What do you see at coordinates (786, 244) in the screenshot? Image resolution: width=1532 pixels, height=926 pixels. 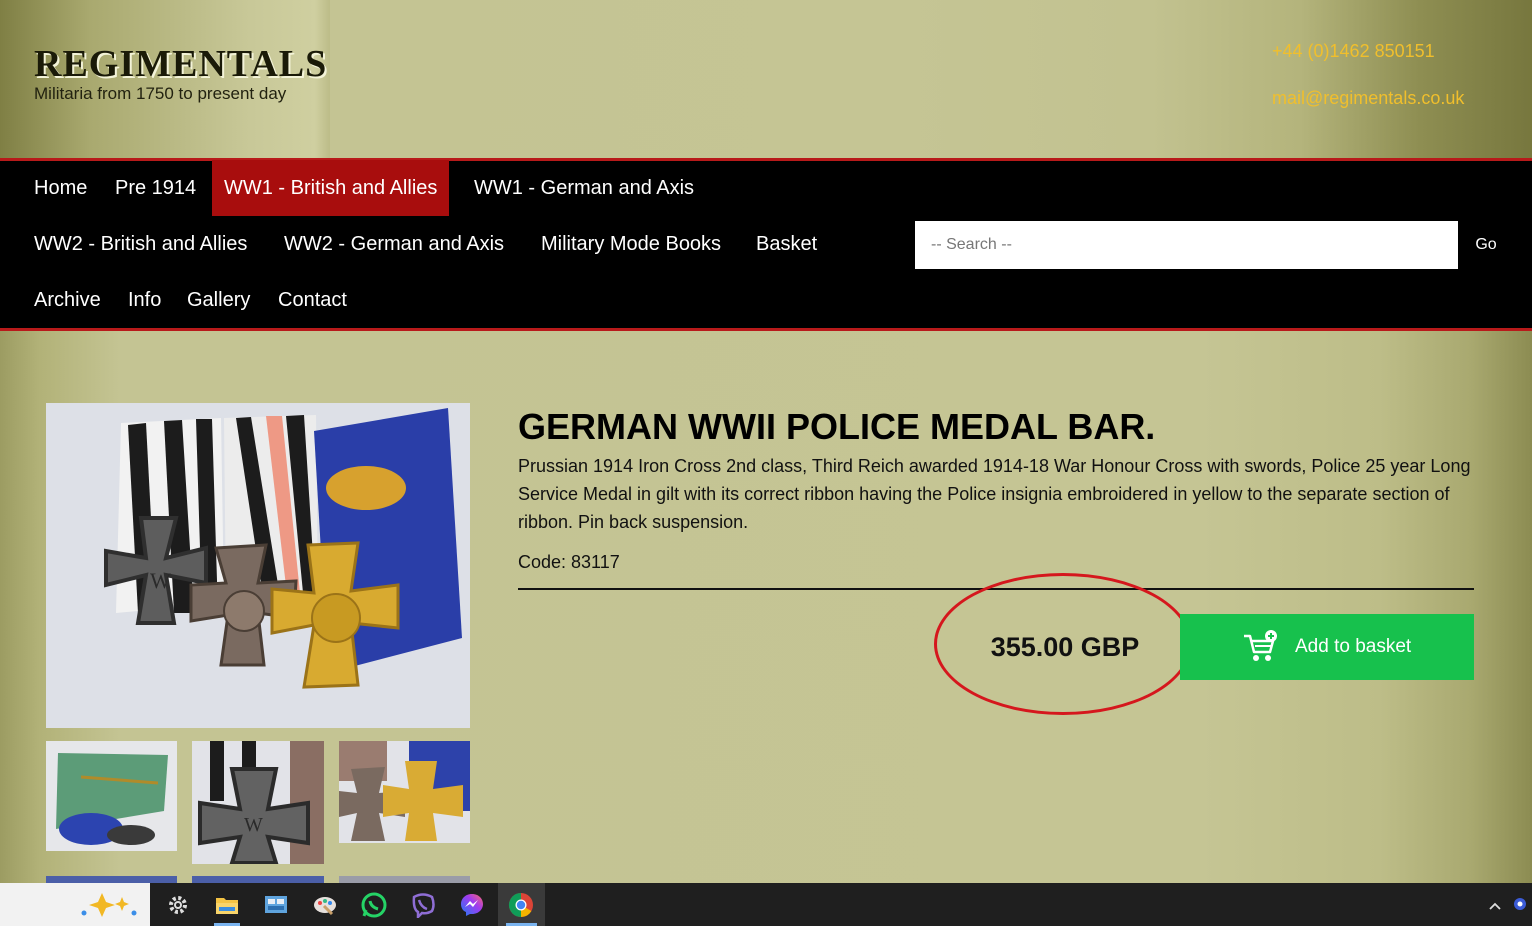 I see `nav-item-basket: Basket` at bounding box center [786, 244].